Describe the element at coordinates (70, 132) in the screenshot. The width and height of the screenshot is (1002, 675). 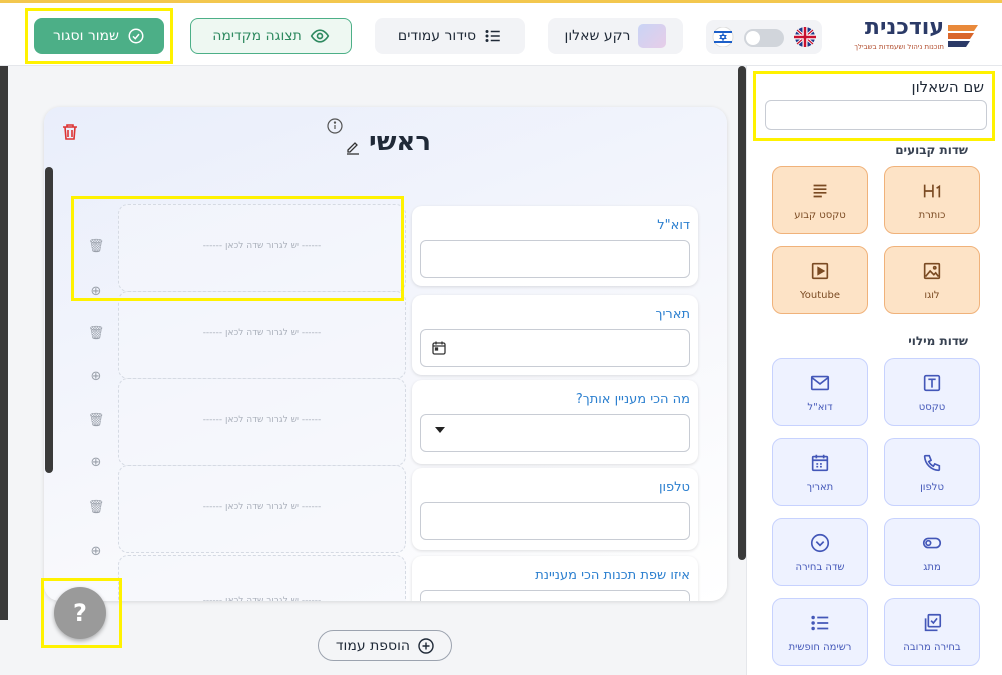
I see `delete-page-icon` at that location.